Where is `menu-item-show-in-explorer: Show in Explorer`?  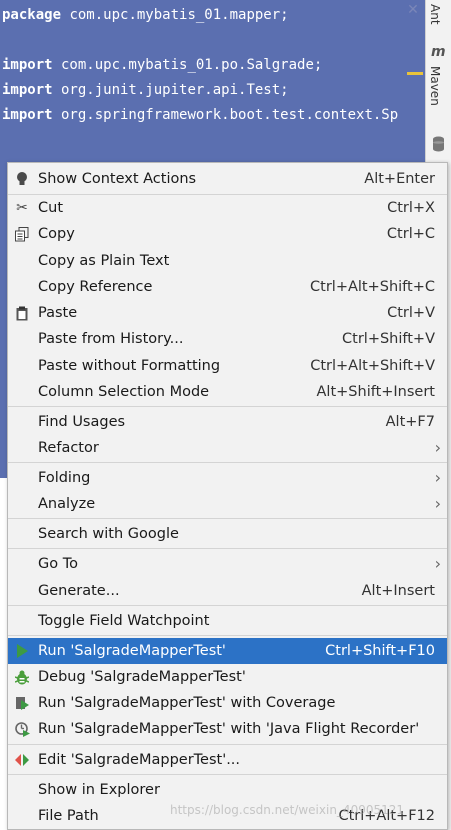 menu-item-show-in-explorer: Show in Explorer is located at coordinates (227, 790).